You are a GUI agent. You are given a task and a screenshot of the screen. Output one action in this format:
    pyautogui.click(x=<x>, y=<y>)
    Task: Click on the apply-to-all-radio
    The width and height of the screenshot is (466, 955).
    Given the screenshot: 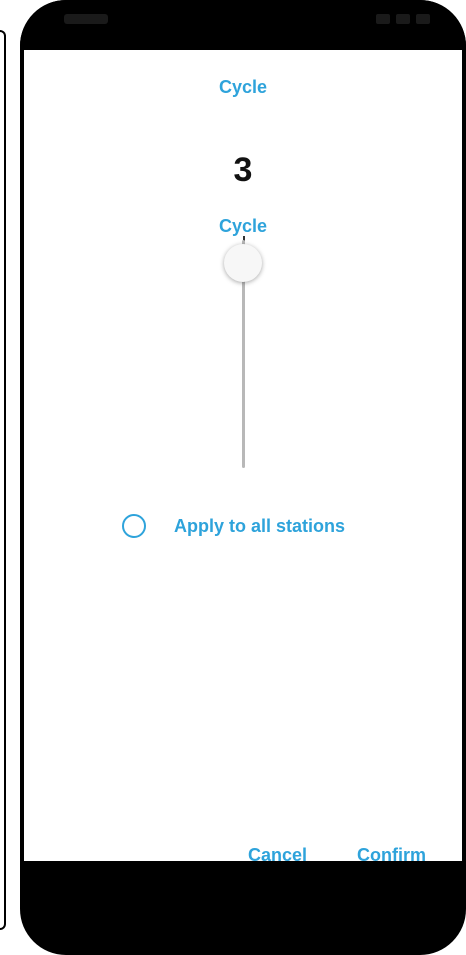 What is the action you would take?
    pyautogui.click(x=134, y=526)
    